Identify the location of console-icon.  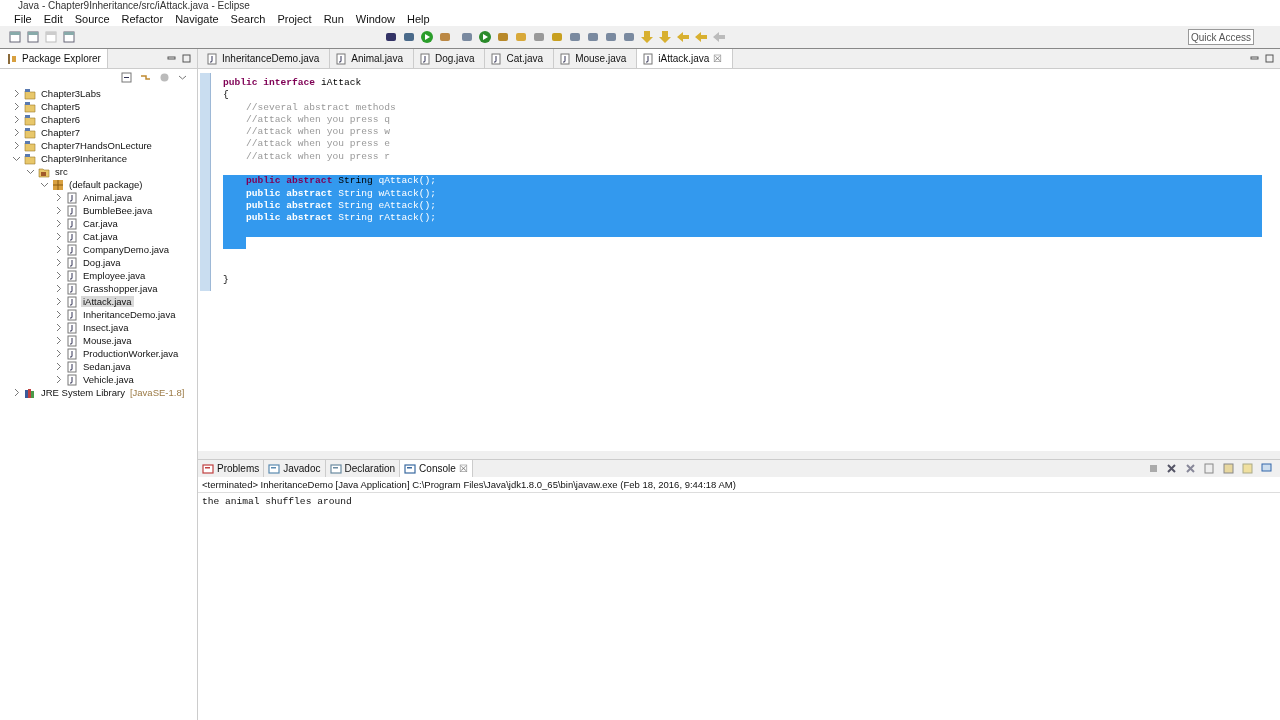
(410, 468).